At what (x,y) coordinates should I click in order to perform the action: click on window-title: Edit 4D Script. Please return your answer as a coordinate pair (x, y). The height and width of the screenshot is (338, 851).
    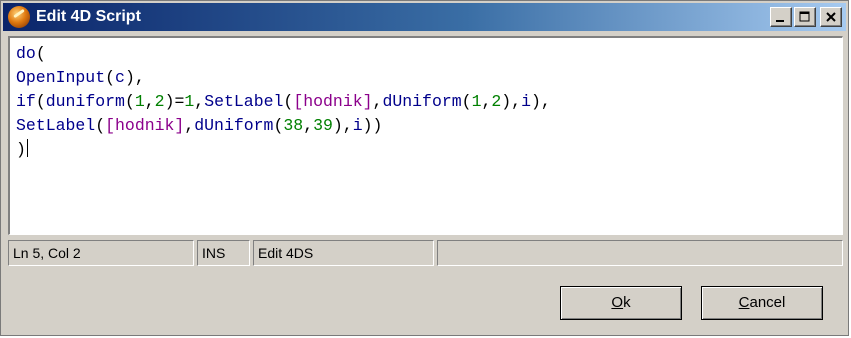
    Looking at the image, I should click on (88, 16).